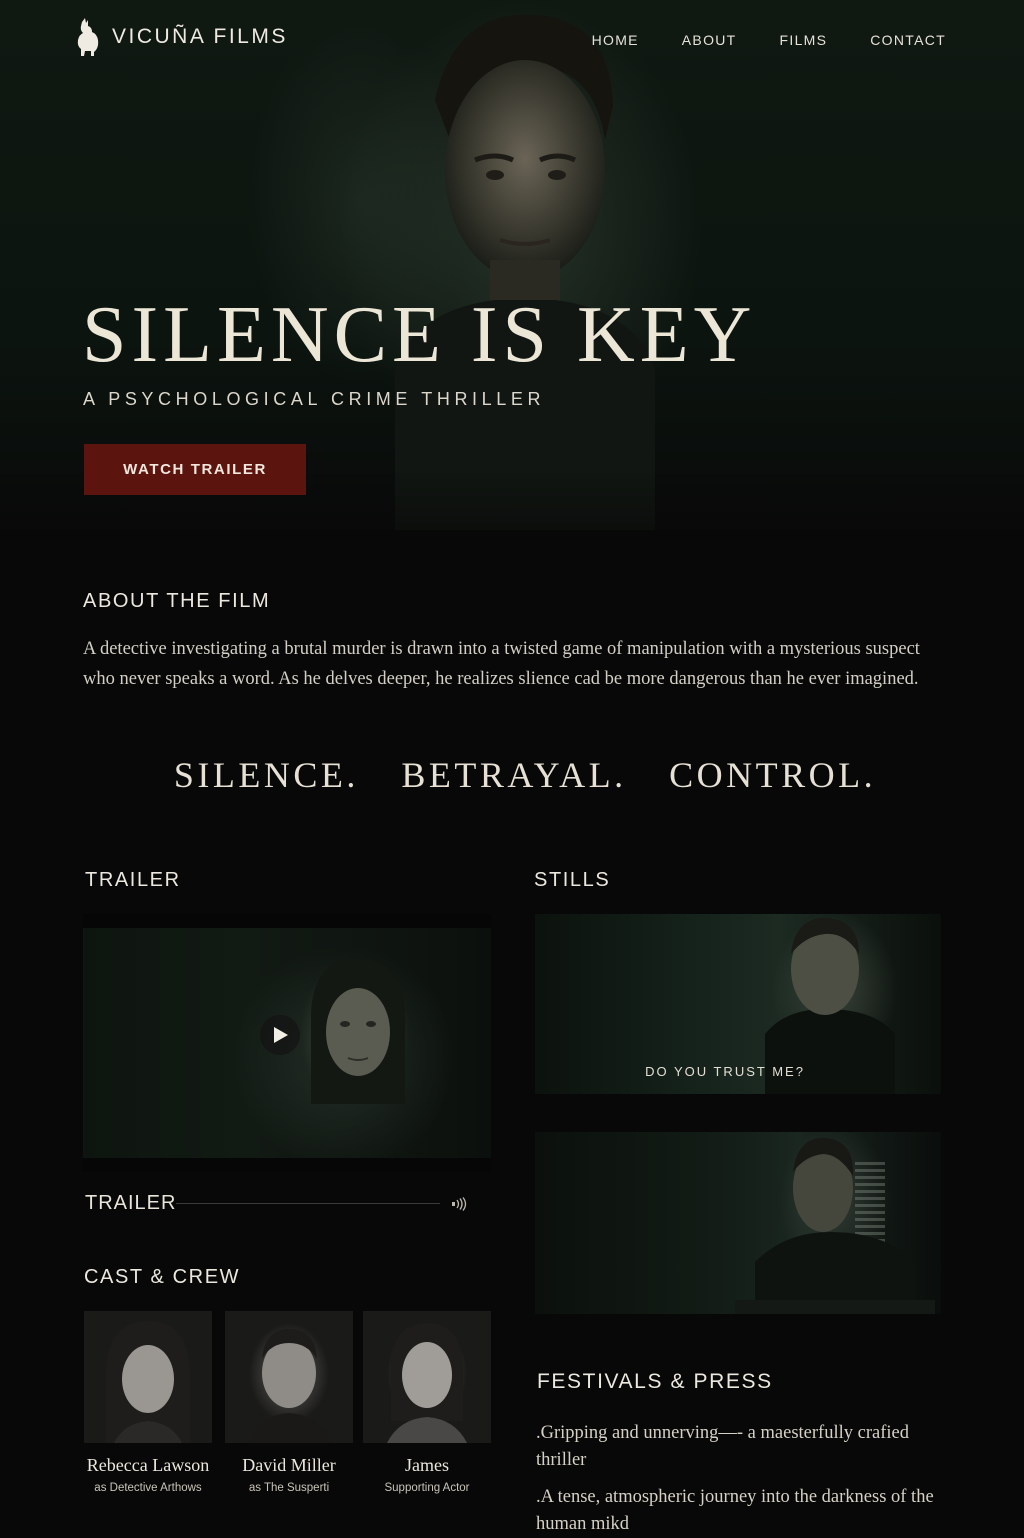 The height and width of the screenshot is (1538, 1024). Describe the element at coordinates (655, 1381) in the screenshot. I see `press-heading: FESTIVALS & PRESS` at that location.